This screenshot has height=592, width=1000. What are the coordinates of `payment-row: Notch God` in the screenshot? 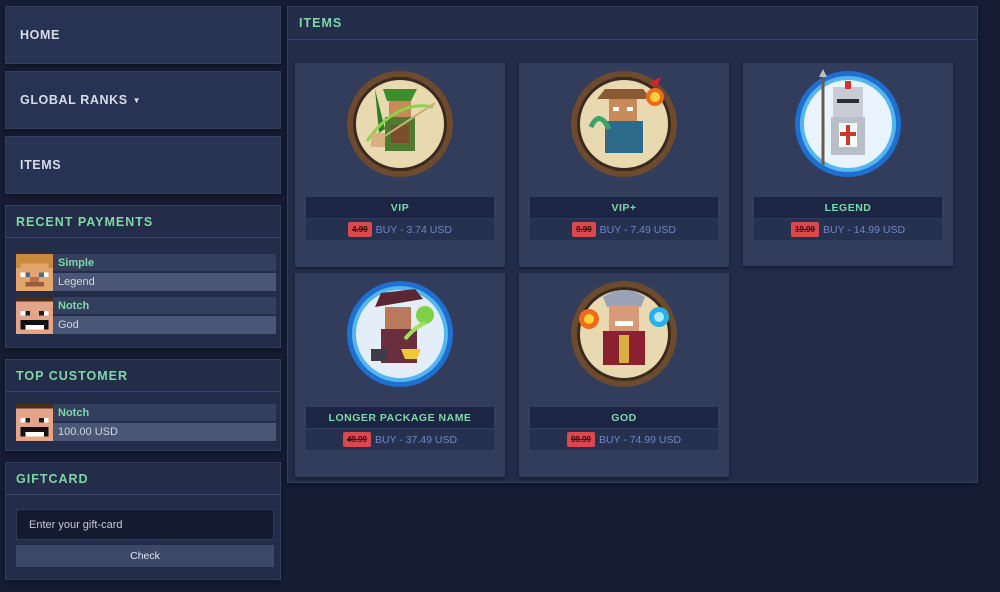 It's located at (146, 315).